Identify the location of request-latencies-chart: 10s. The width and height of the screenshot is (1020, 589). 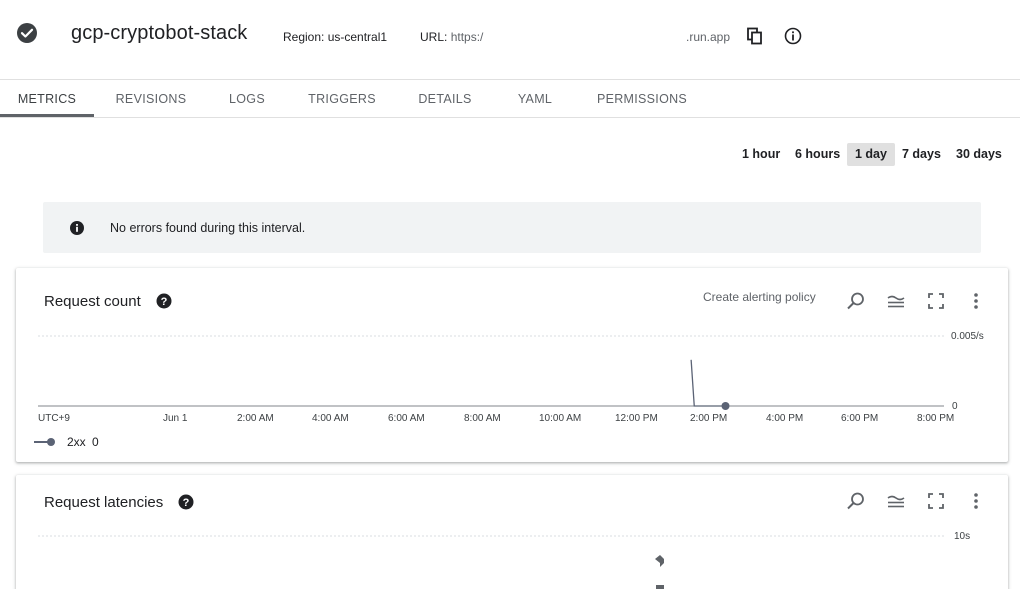
(504, 560).